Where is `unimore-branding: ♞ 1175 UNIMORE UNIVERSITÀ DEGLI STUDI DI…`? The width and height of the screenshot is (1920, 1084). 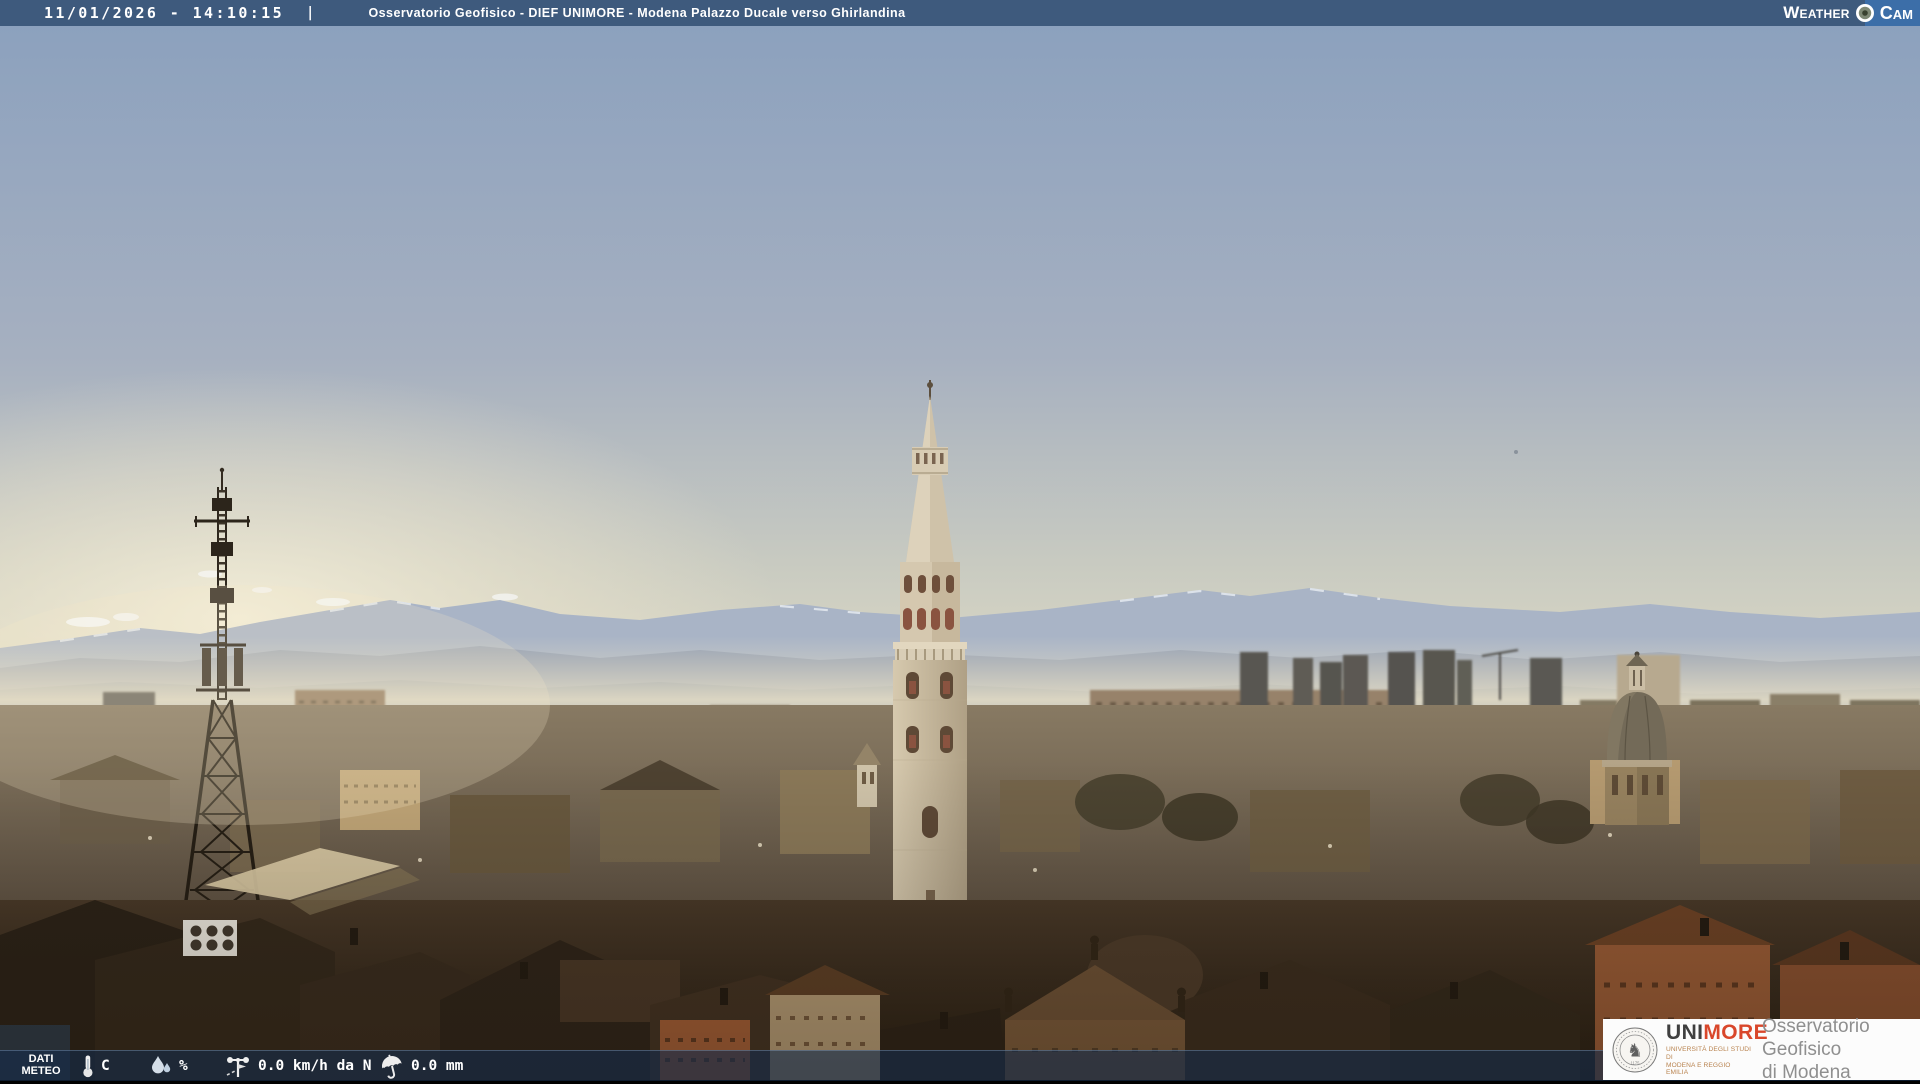 unimore-branding: ♞ 1175 UNIMORE UNIVERSITÀ DEGLI STUDI DI… is located at coordinates (1761, 1049).